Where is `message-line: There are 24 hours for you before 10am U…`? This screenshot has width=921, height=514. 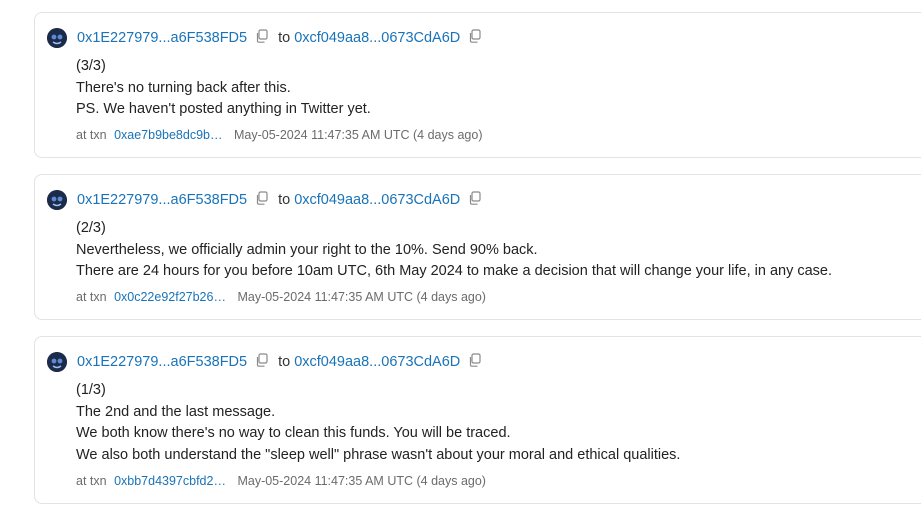 message-line: There are 24 hours for you before 10am U… is located at coordinates (454, 271).